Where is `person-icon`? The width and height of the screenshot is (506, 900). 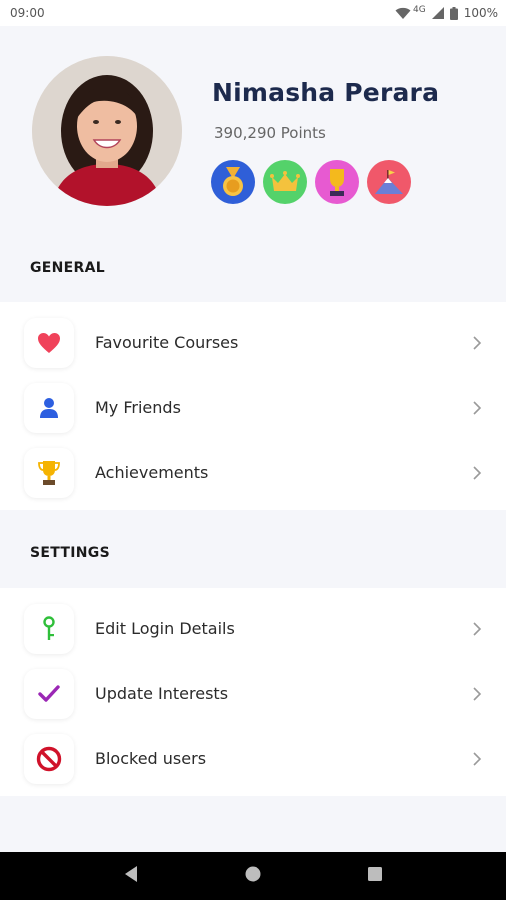 person-icon is located at coordinates (49, 407).